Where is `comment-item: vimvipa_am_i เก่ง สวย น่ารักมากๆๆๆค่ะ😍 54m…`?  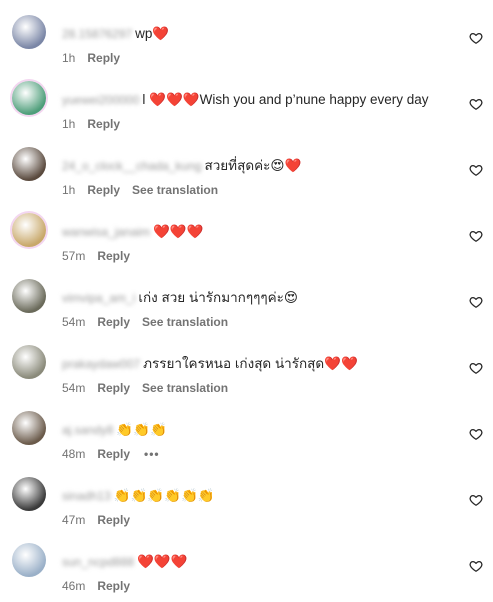
comment-item: vimvipa_am_i เก่ง สวย น่ารักมากๆๆๆค่ะ😍 54m… is located at coordinates (246, 302).